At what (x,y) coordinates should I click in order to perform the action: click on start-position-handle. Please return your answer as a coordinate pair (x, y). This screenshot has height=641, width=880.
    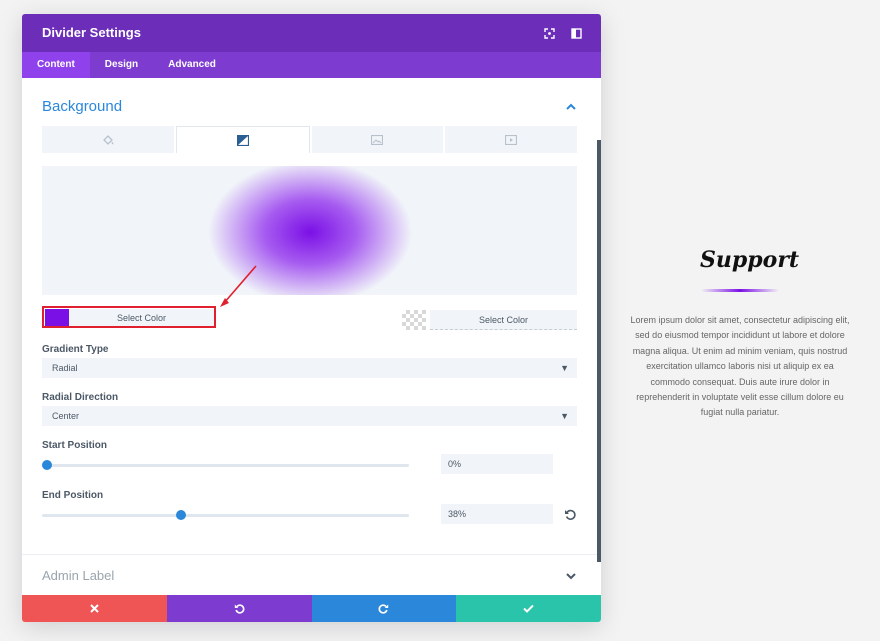
    Looking at the image, I should click on (47, 465).